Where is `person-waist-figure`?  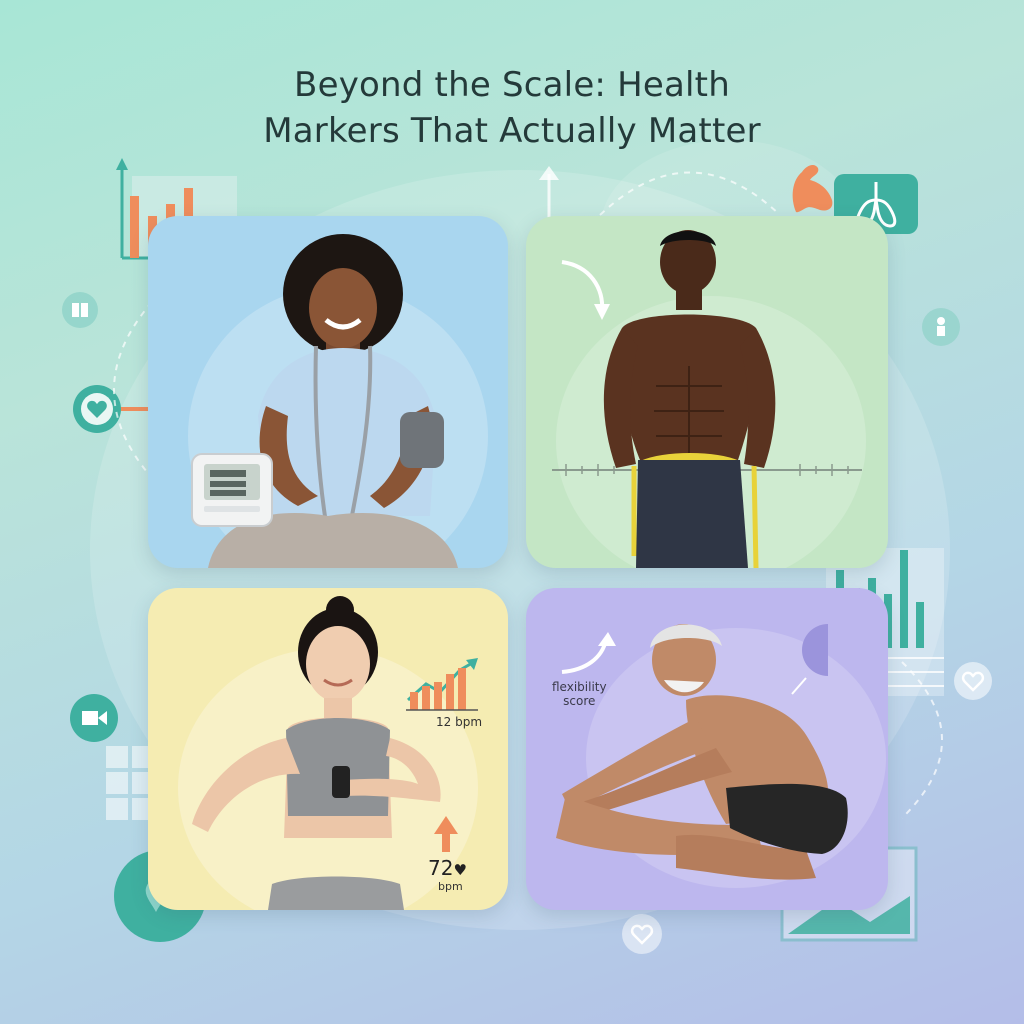
person-waist-figure is located at coordinates (707, 399).